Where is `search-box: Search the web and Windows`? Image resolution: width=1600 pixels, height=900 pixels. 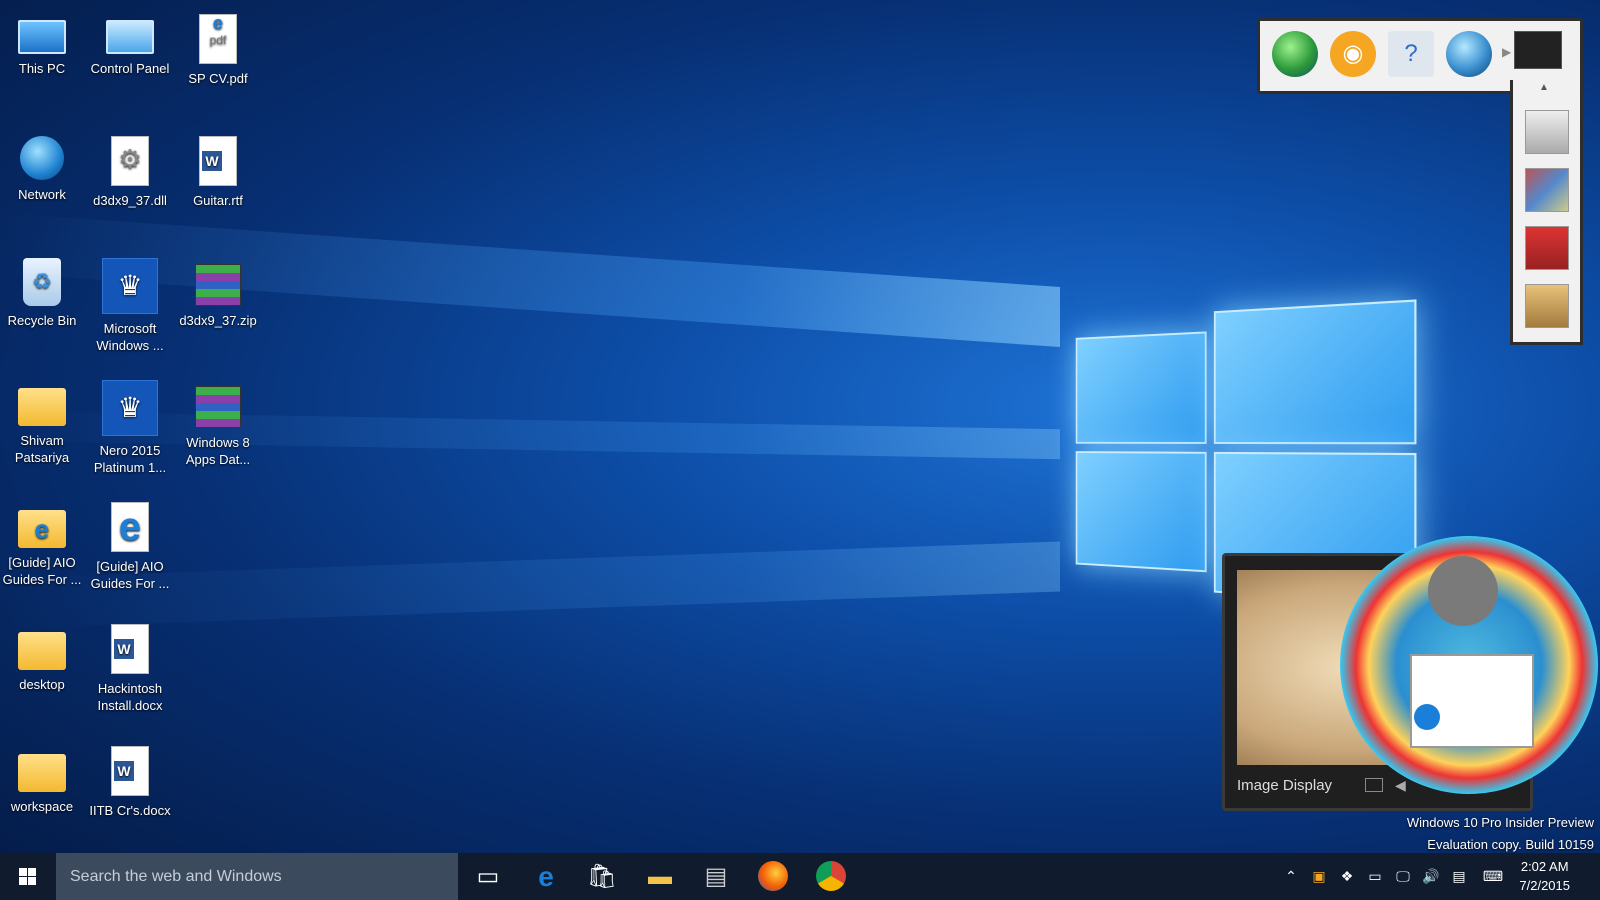
search-box: Search the web and Windows is located at coordinates (257, 876).